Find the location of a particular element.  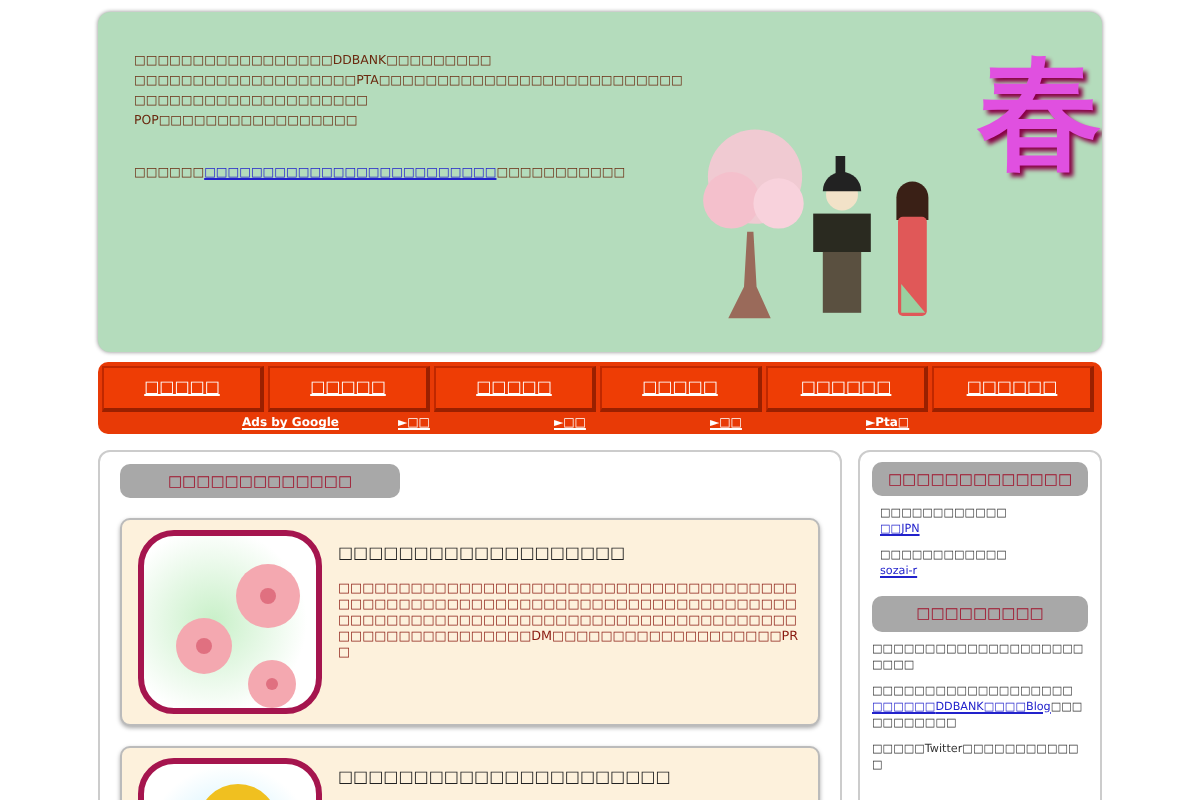

article-title: □□□□□□□□□□□□□□□□□□□□□□ is located at coordinates (504, 777).